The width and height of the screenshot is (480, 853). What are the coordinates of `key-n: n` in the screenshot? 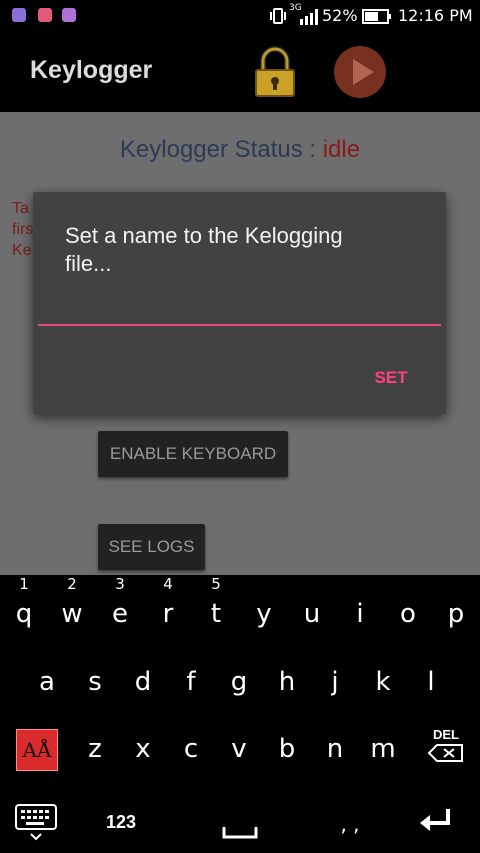 It's located at (335, 749).